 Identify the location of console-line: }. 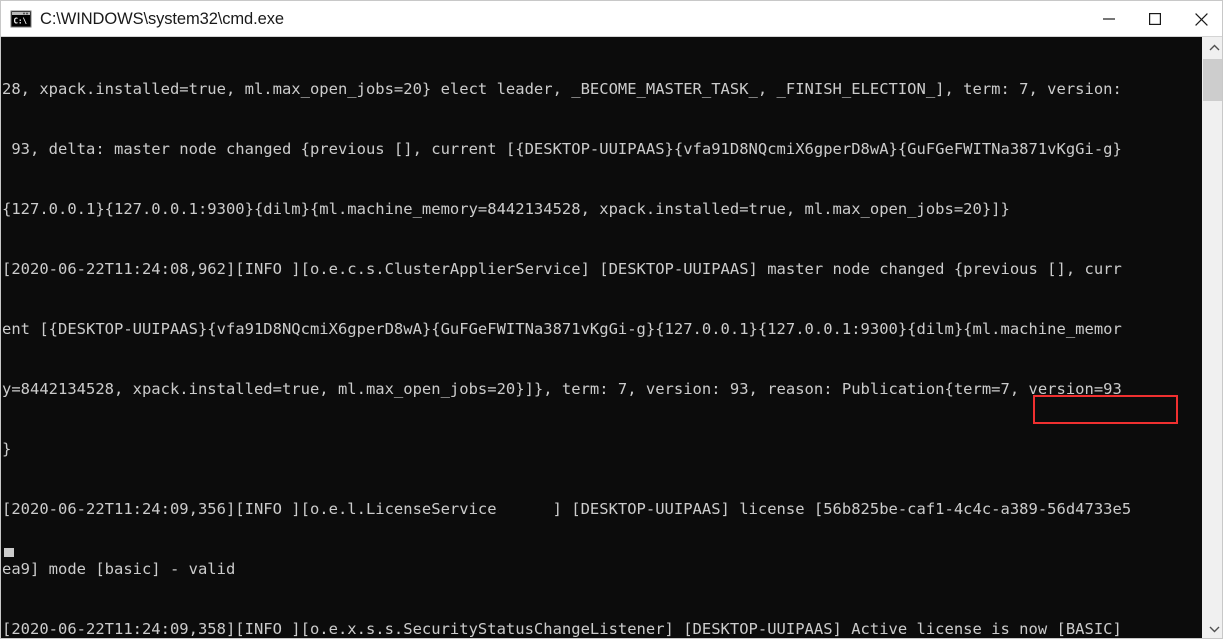
(7, 449).